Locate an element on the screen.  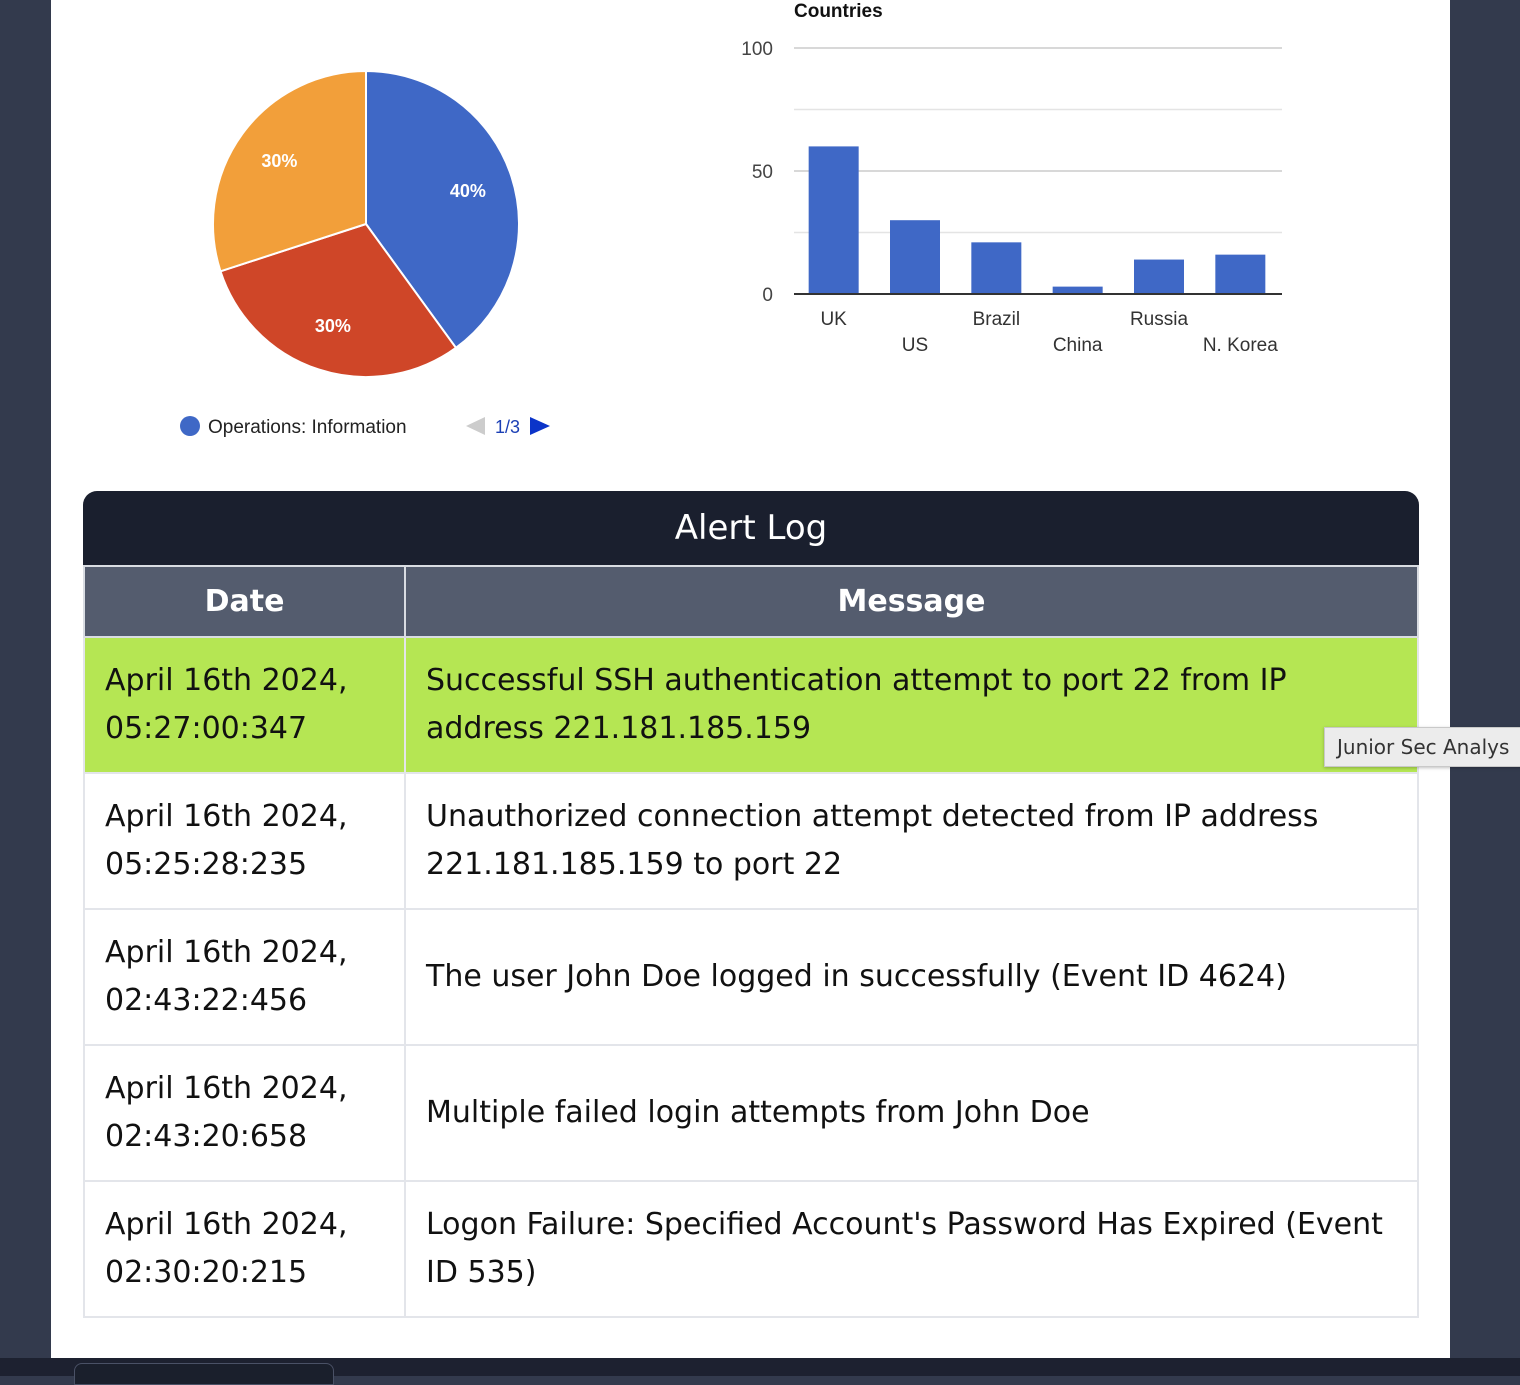
alert-date-cell: April 16th 2024, 02:43:22:456 is located at coordinates (244, 977).